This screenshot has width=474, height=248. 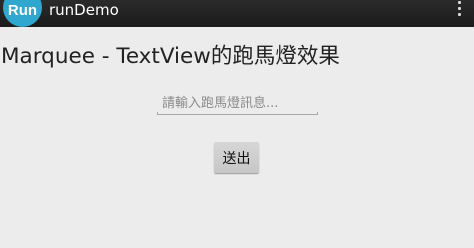 I want to click on app-title: runDemo, so click(x=84, y=10).